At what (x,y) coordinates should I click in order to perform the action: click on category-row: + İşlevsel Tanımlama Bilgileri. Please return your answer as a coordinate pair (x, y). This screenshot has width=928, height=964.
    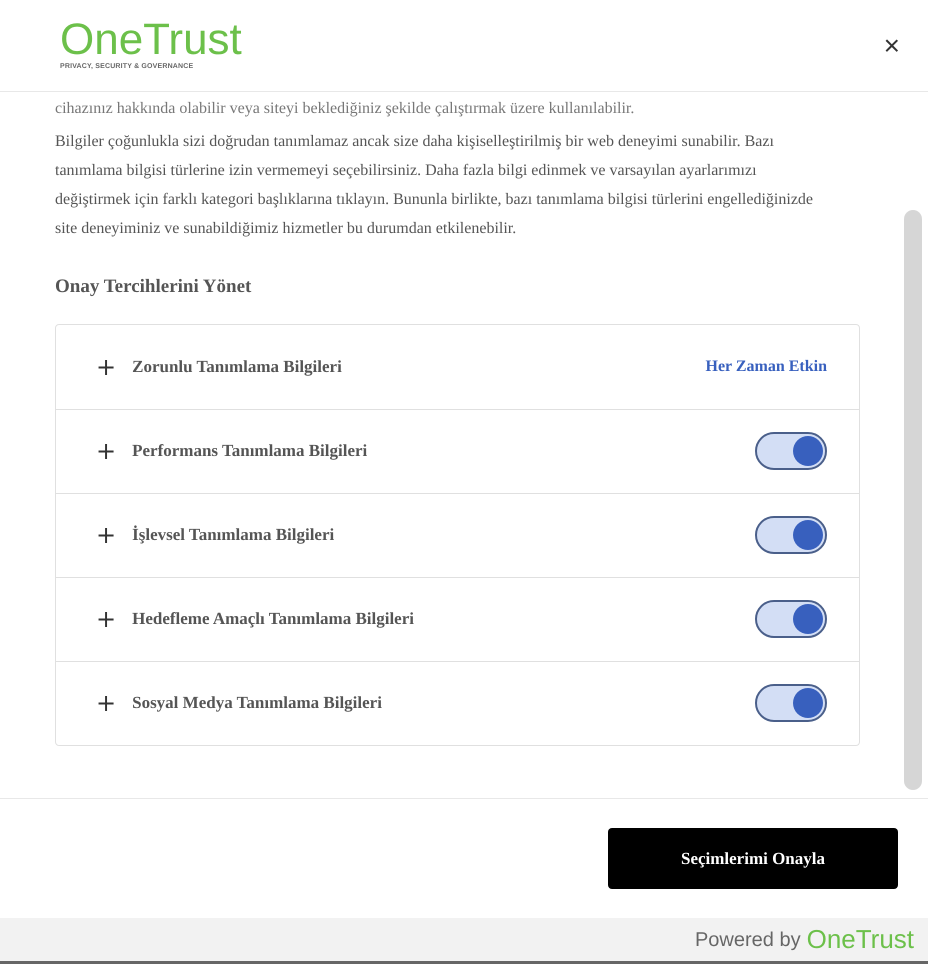
    Looking at the image, I should click on (457, 534).